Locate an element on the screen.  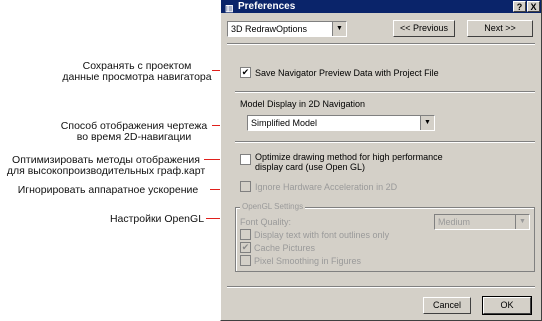
display-text-checkbox is located at coordinates (245, 234).